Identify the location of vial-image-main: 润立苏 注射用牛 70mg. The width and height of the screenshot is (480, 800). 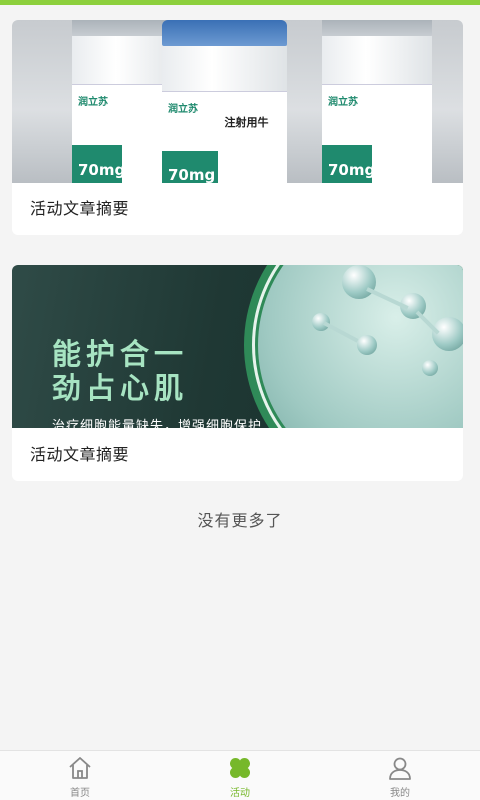
(224, 101).